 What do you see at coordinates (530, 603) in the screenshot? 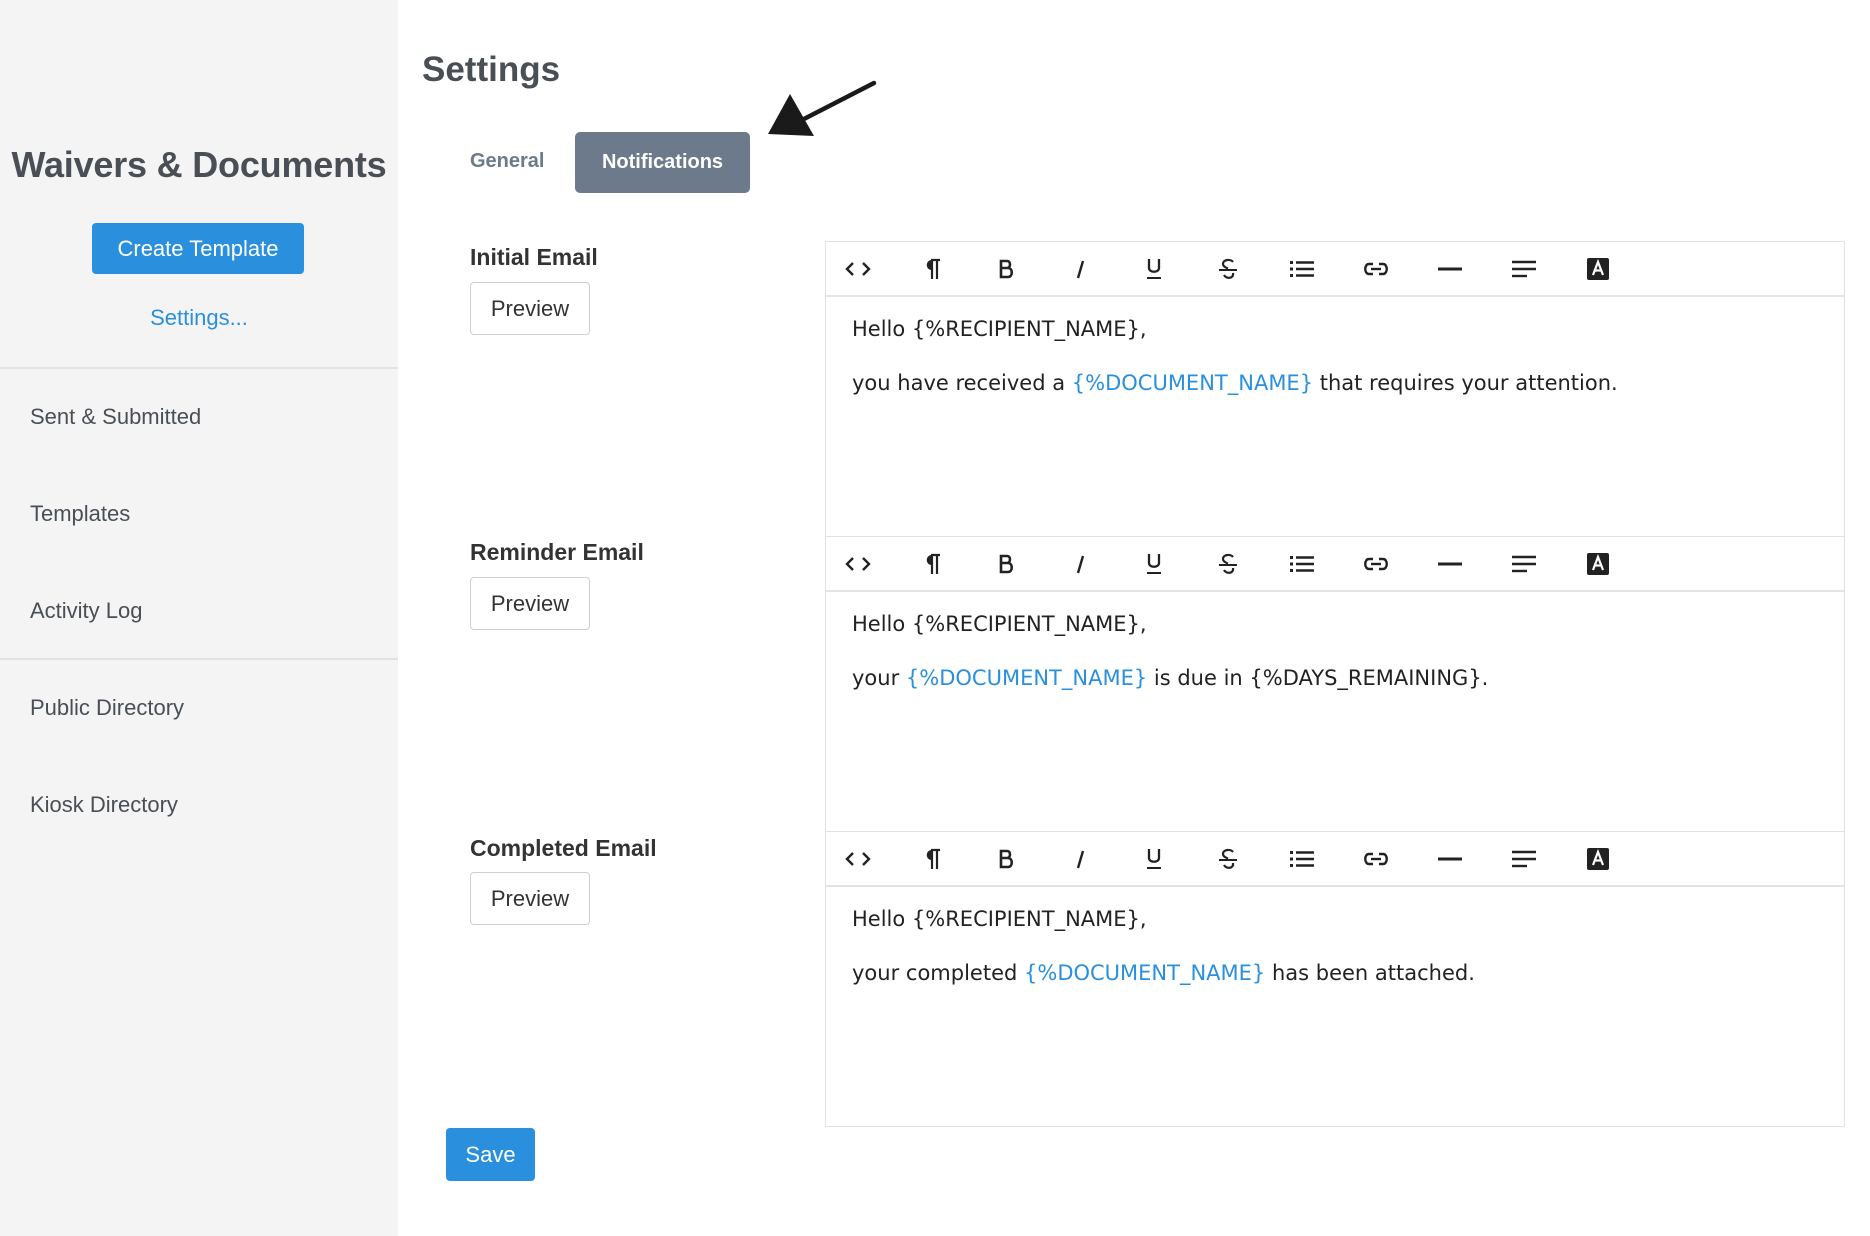
I see `reminder-email-preview-button: Preview` at bounding box center [530, 603].